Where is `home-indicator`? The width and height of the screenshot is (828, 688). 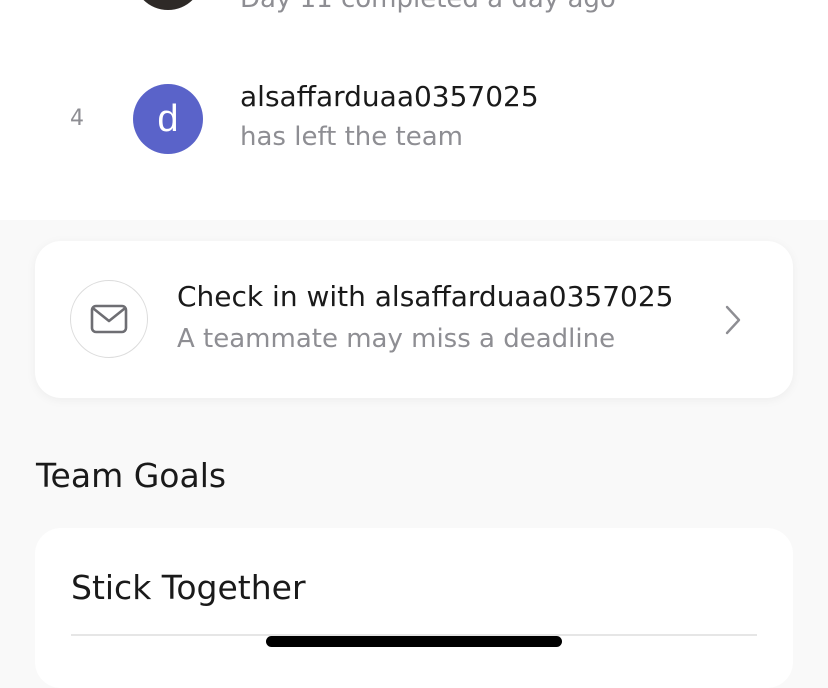
home-indicator is located at coordinates (414, 641).